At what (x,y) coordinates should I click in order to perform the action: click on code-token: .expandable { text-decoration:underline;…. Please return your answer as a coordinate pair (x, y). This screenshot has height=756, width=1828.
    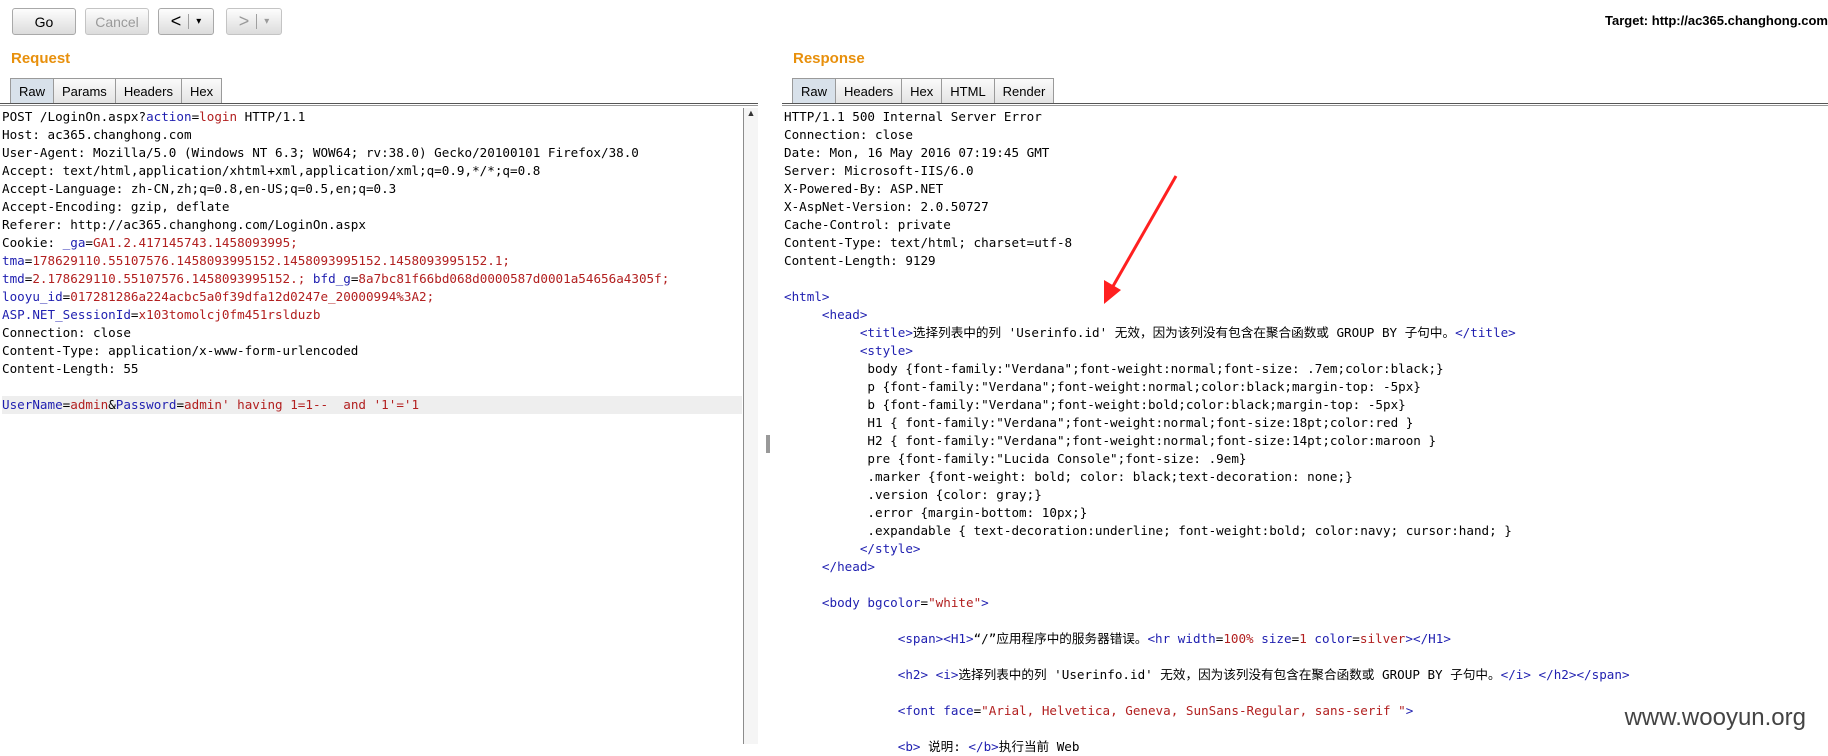
    Looking at the image, I should click on (1148, 530).